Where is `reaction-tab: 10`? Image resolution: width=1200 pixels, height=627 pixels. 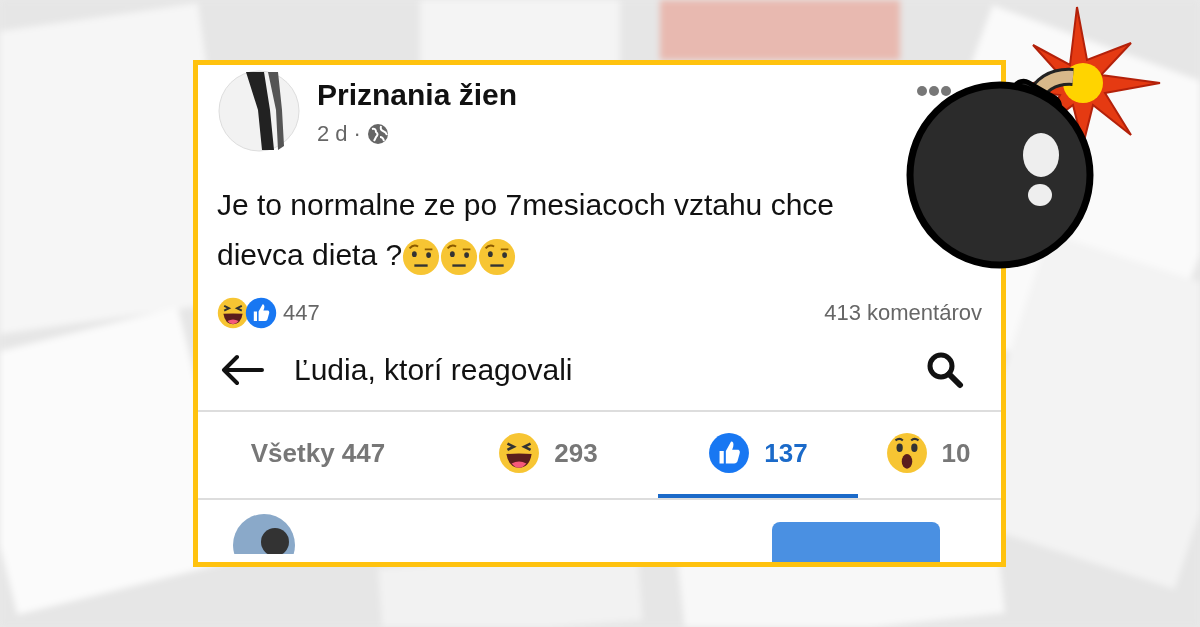
reaction-tab: 10 is located at coordinates (928, 455).